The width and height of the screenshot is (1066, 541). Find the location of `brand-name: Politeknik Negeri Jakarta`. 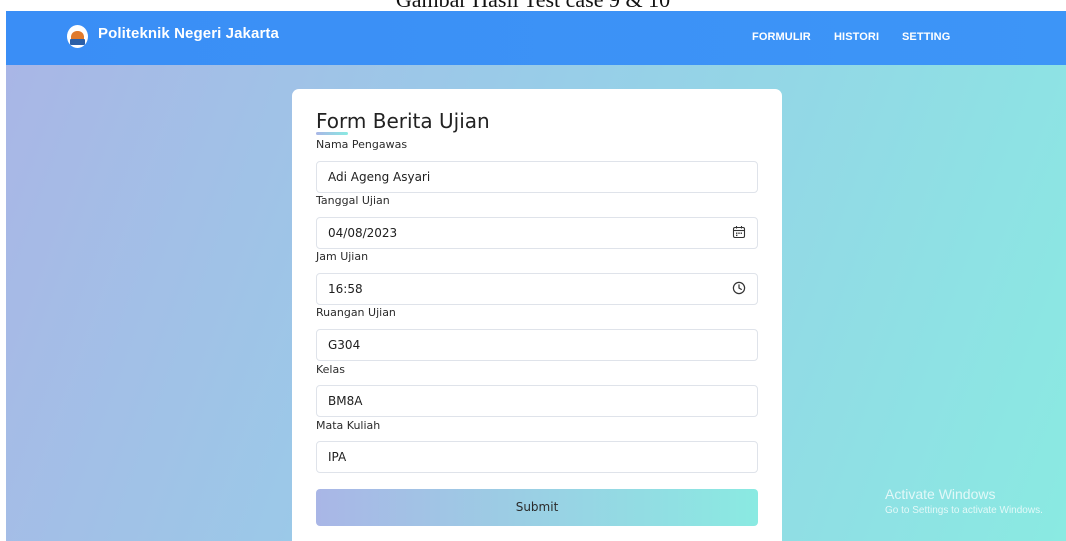

brand-name: Politeknik Negeri Jakarta is located at coordinates (188, 33).